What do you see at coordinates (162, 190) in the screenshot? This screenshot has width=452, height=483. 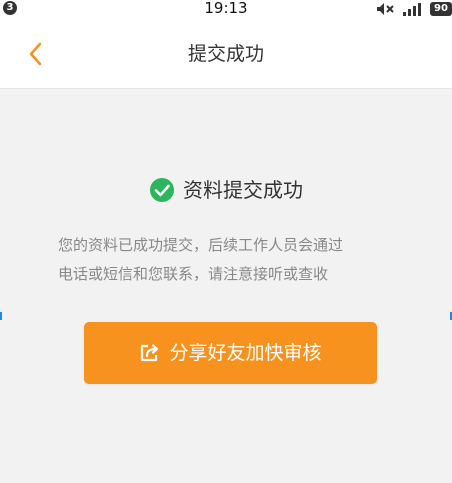 I see `check-circle-icon` at bounding box center [162, 190].